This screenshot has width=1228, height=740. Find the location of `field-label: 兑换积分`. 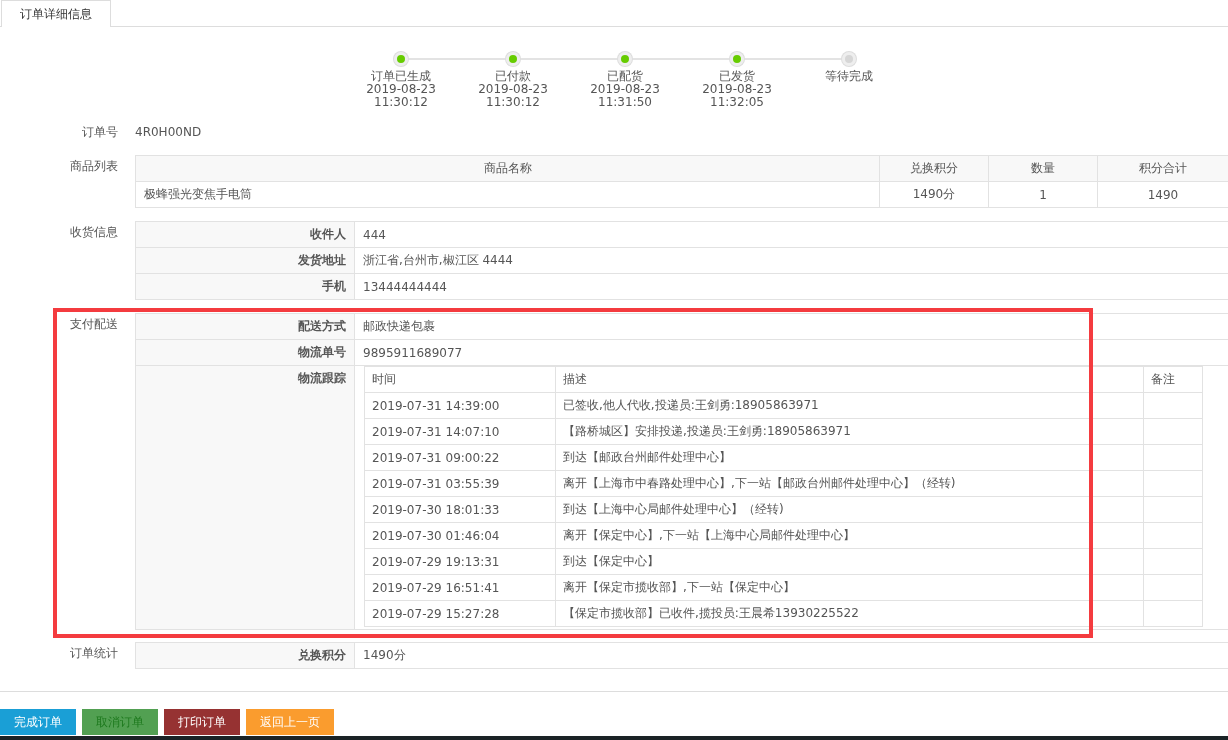

field-label: 兑换积分 is located at coordinates (245, 655).